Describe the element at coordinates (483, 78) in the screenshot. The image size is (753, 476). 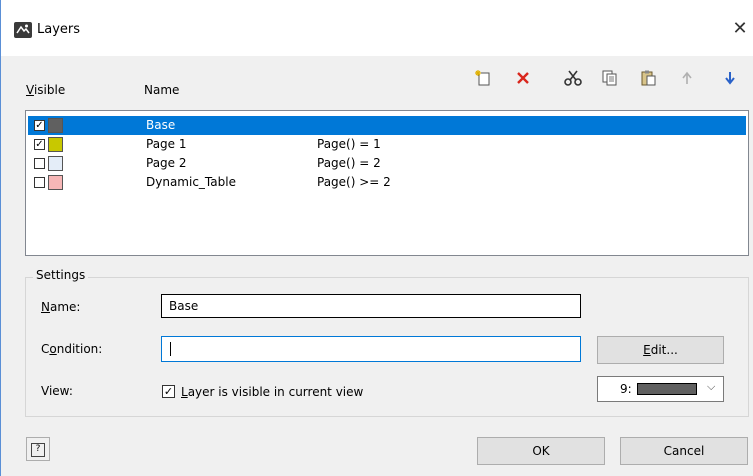
I see `new-layer-icon` at that location.